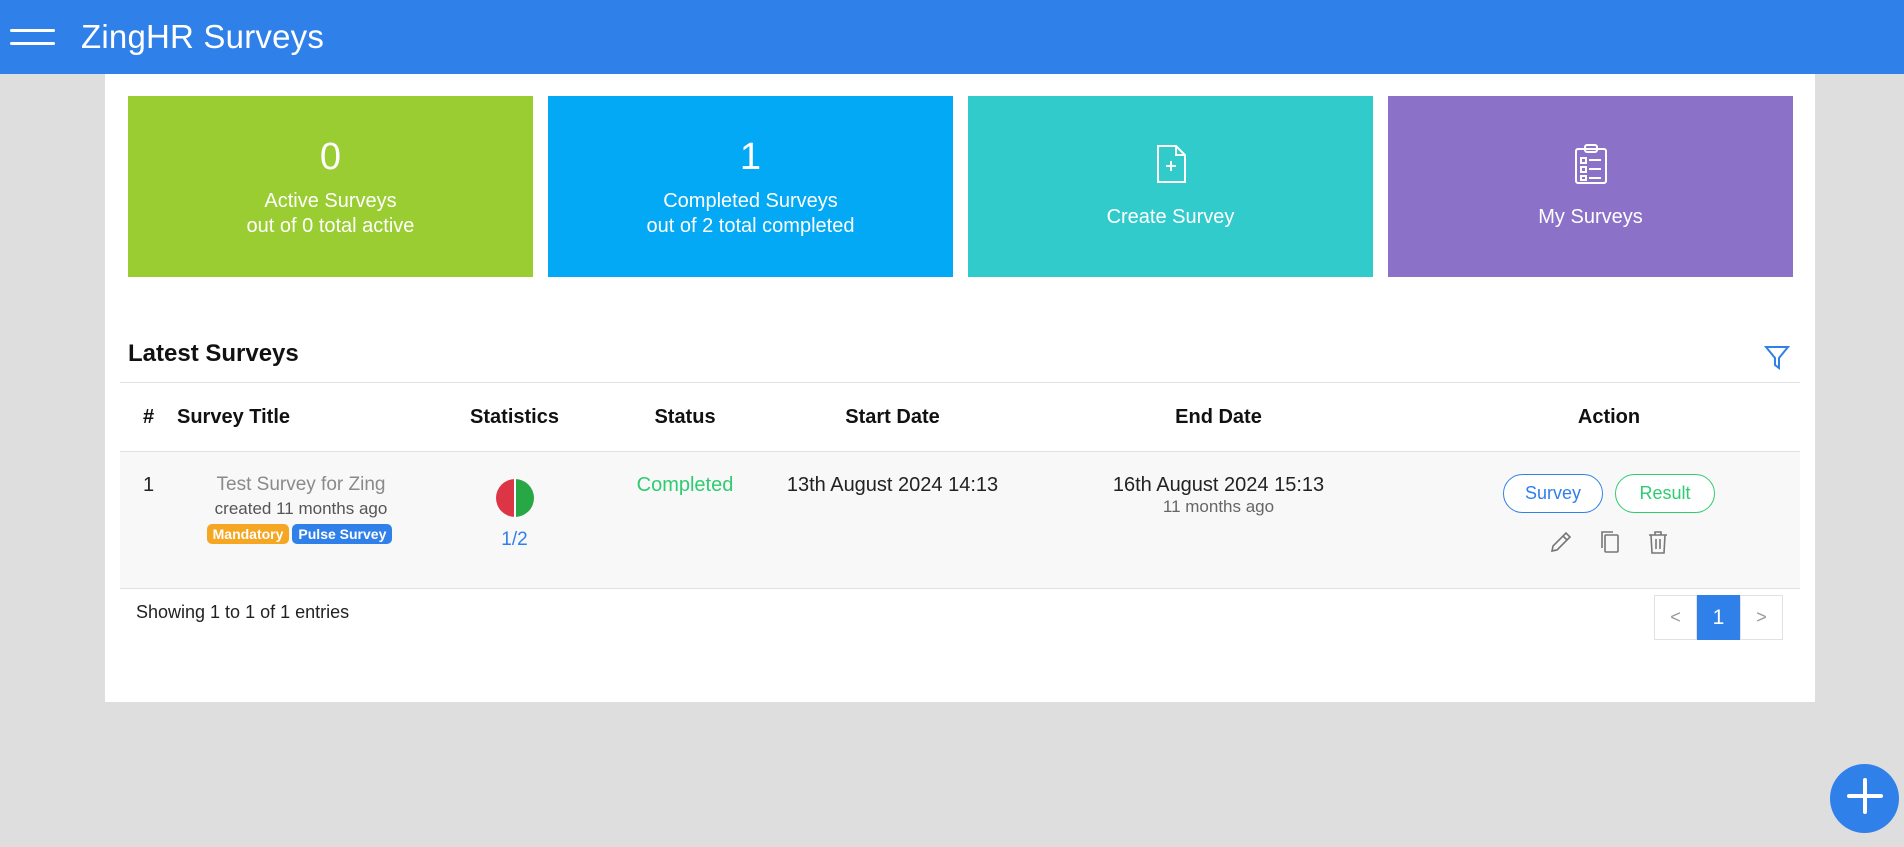 Image resolution: width=1904 pixels, height=847 pixels. Describe the element at coordinates (750, 200) in the screenshot. I see `completed-label: Completed Surveys` at that location.